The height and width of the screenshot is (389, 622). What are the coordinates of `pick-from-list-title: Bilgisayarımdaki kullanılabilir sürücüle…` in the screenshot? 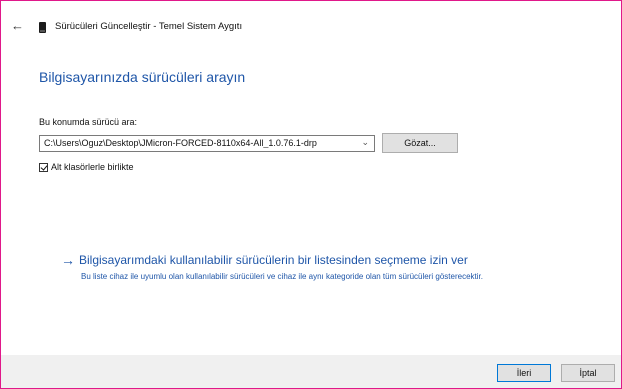 It's located at (273, 260).